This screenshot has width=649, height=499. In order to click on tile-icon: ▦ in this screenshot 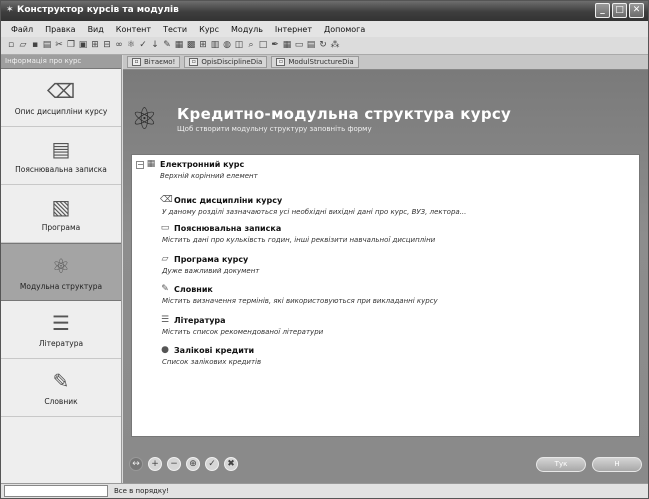, I will do `click(287, 45)`.